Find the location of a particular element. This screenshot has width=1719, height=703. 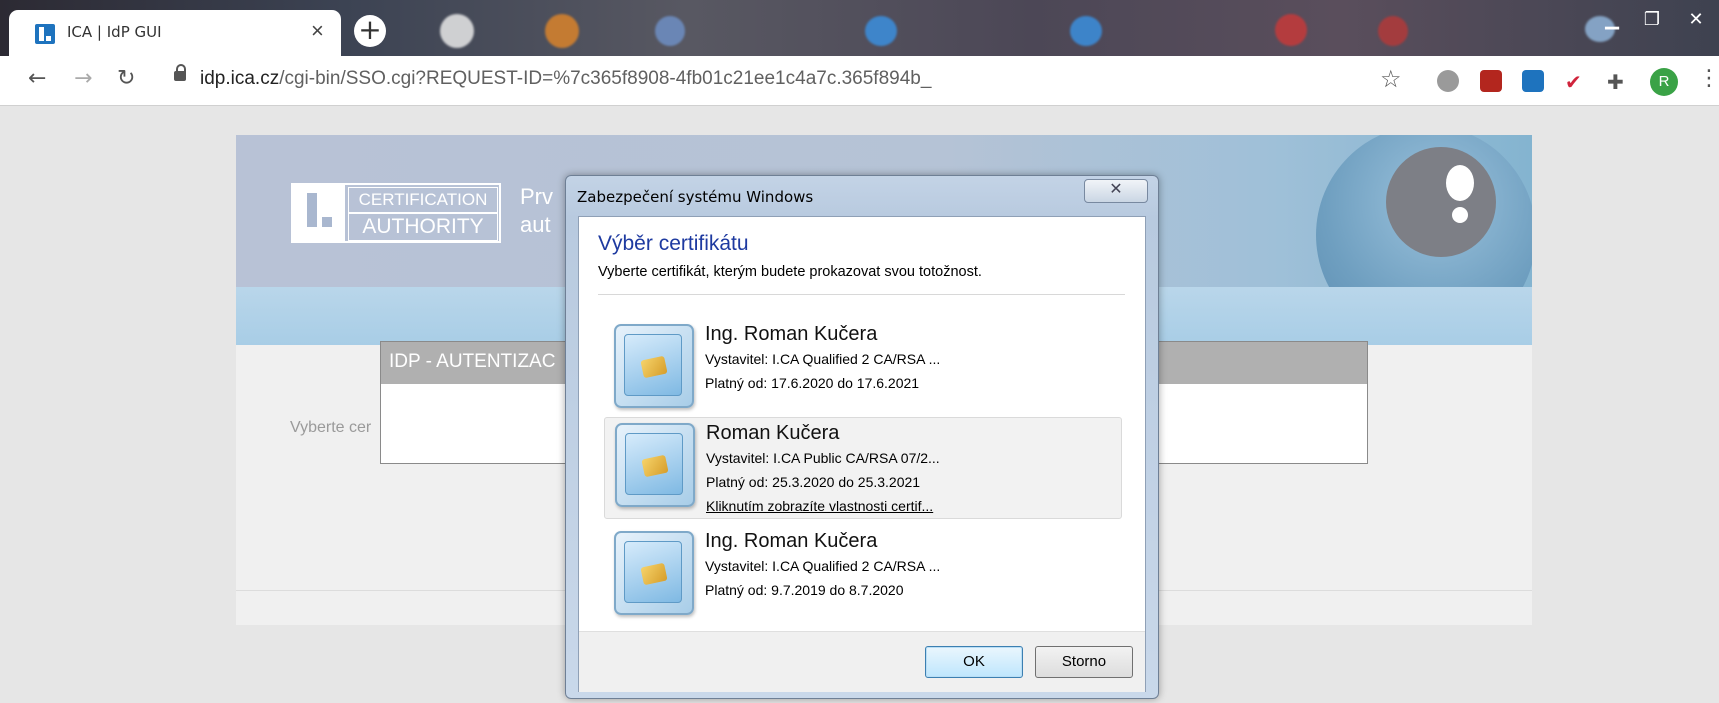

select-certificate-label: Vyberte cer is located at coordinates (331, 427).